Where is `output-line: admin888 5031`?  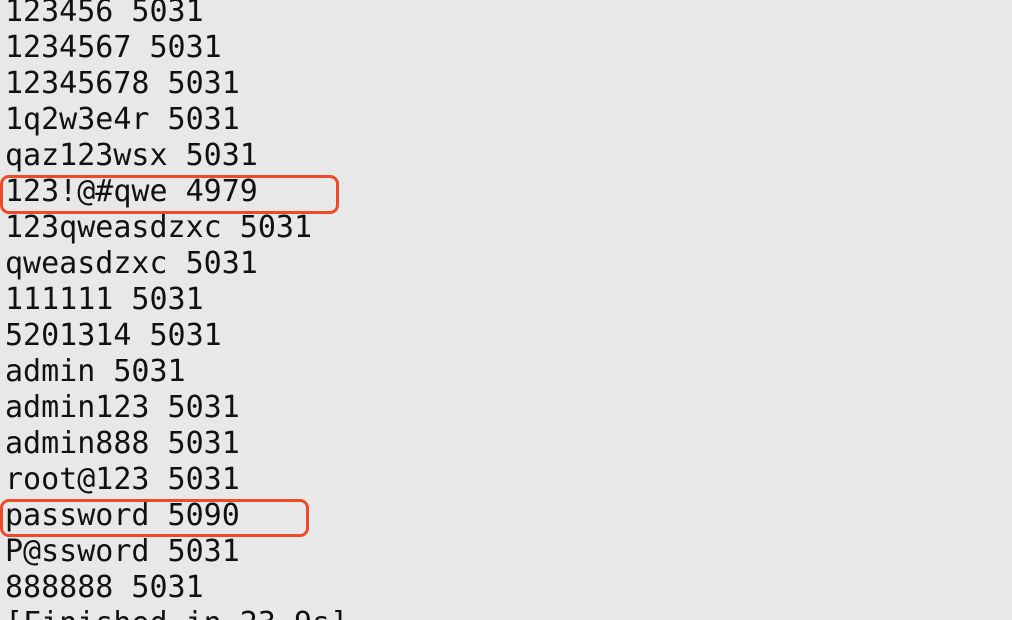 output-line: admin888 5031 is located at coordinates (122, 443).